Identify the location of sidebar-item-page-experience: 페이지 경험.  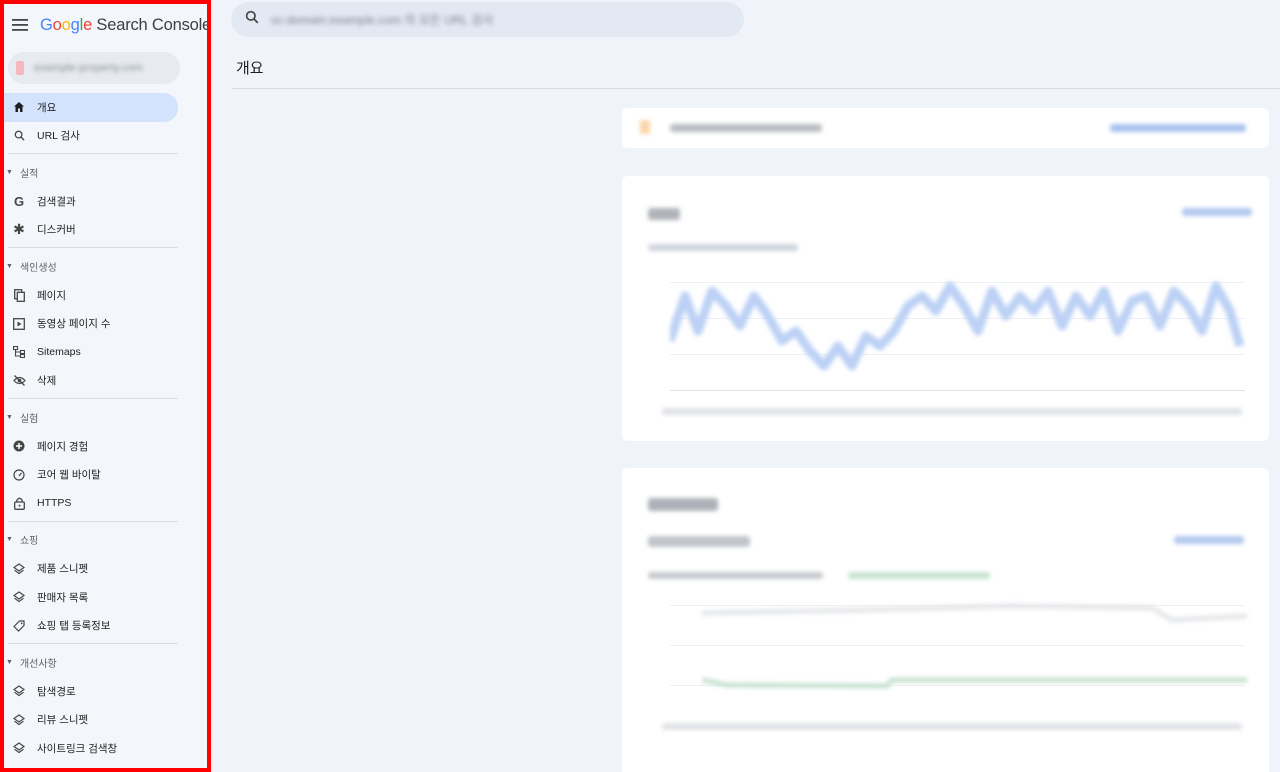
(91, 446).